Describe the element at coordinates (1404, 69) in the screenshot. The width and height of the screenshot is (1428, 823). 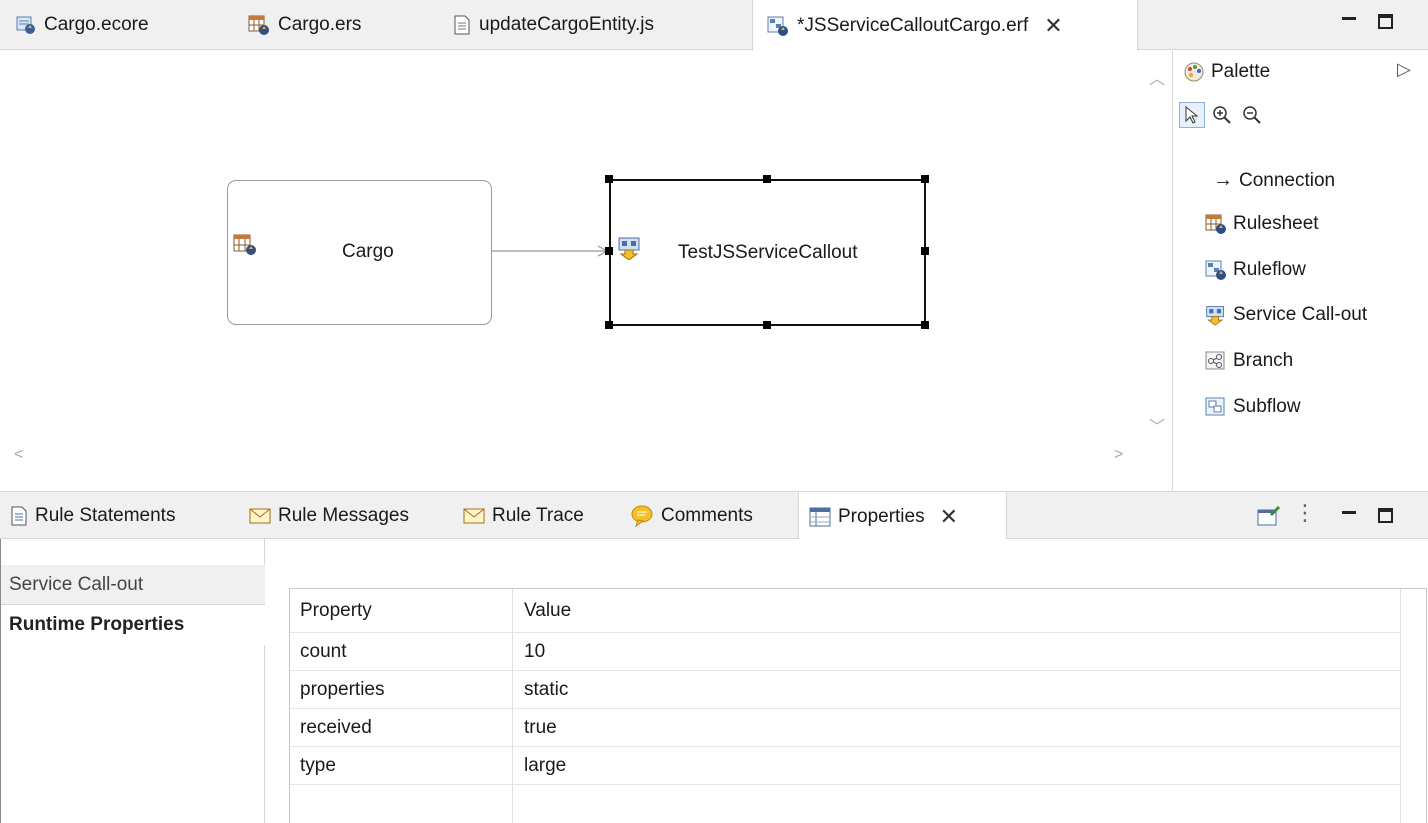
I see `palette-collapse-icon: ▷` at that location.